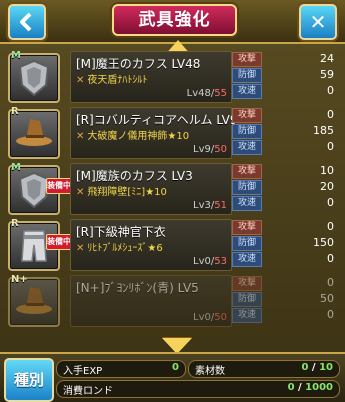 Image resolution: width=345 pixels, height=402 pixels. Describe the element at coordinates (121, 192) in the screenshot. I see `item-skill: ✕ 飛翔障壁[ﾐﾆ]★10` at that location.